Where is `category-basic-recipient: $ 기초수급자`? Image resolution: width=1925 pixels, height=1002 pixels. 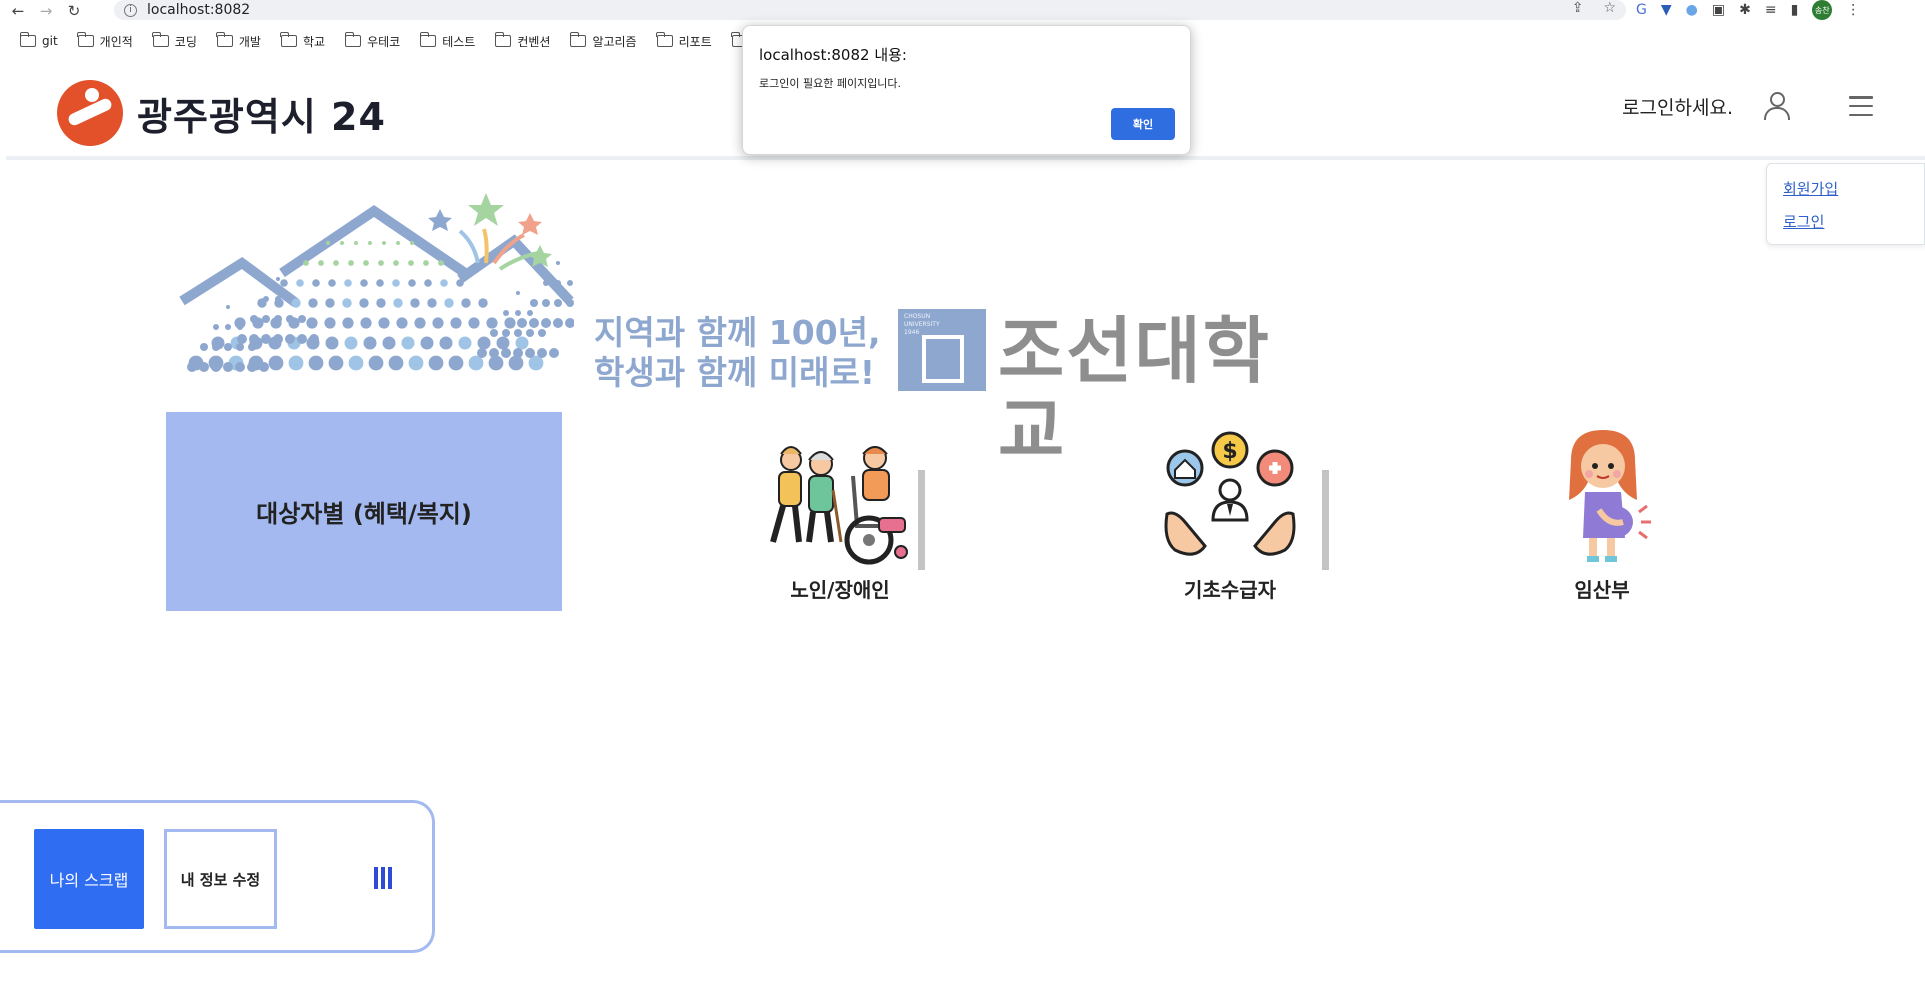 category-basic-recipient: $ 기초수급자 is located at coordinates (1230, 511).